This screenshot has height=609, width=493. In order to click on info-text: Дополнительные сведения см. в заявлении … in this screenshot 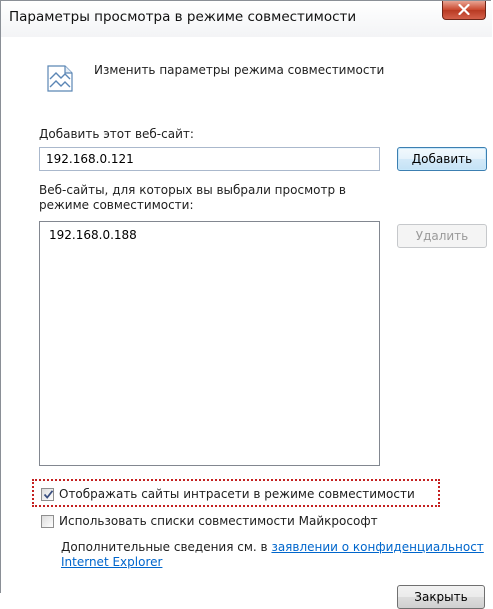, I will do `click(272, 547)`.